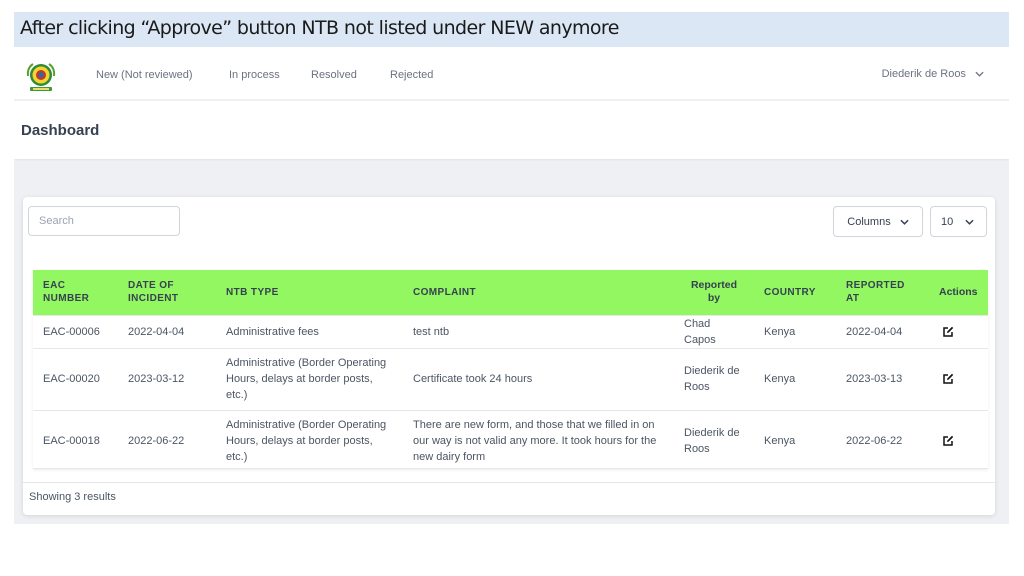 The width and height of the screenshot is (1024, 576). Describe the element at coordinates (958, 291) in the screenshot. I see `column-header-actions: Actions` at that location.